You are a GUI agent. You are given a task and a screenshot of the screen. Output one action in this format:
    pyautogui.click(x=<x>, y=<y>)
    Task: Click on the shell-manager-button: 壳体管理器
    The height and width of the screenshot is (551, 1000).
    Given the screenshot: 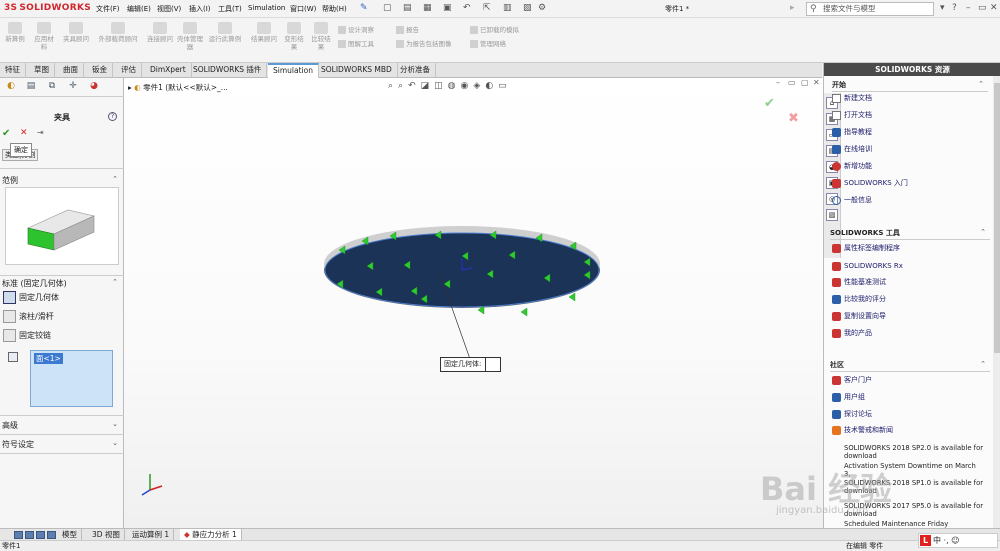 What is the action you would take?
    pyautogui.click(x=190, y=36)
    